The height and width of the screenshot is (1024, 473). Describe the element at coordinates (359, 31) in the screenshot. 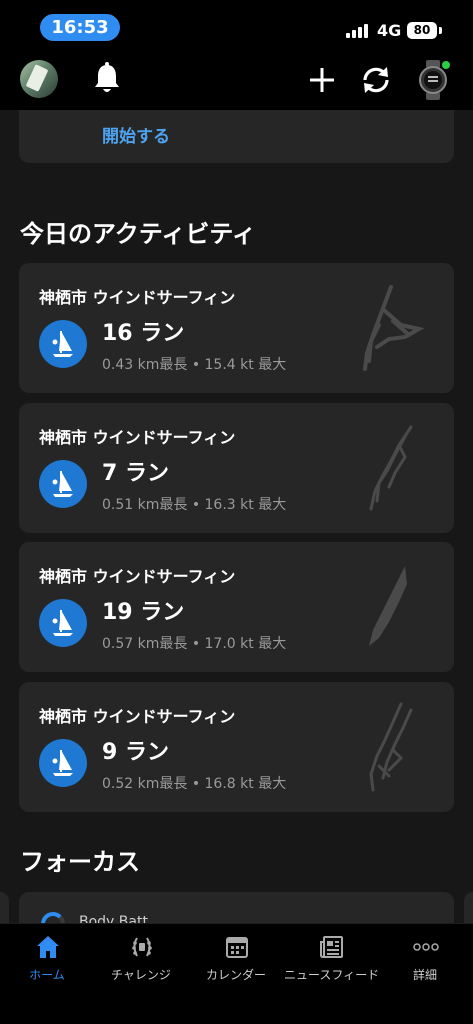

I see `signal-icon` at that location.